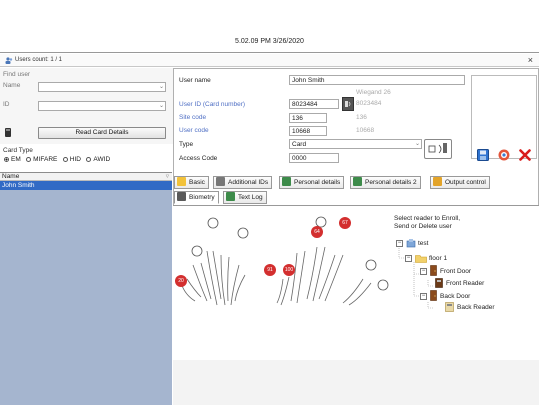  I want to click on finger-circles, so click(290, 253).